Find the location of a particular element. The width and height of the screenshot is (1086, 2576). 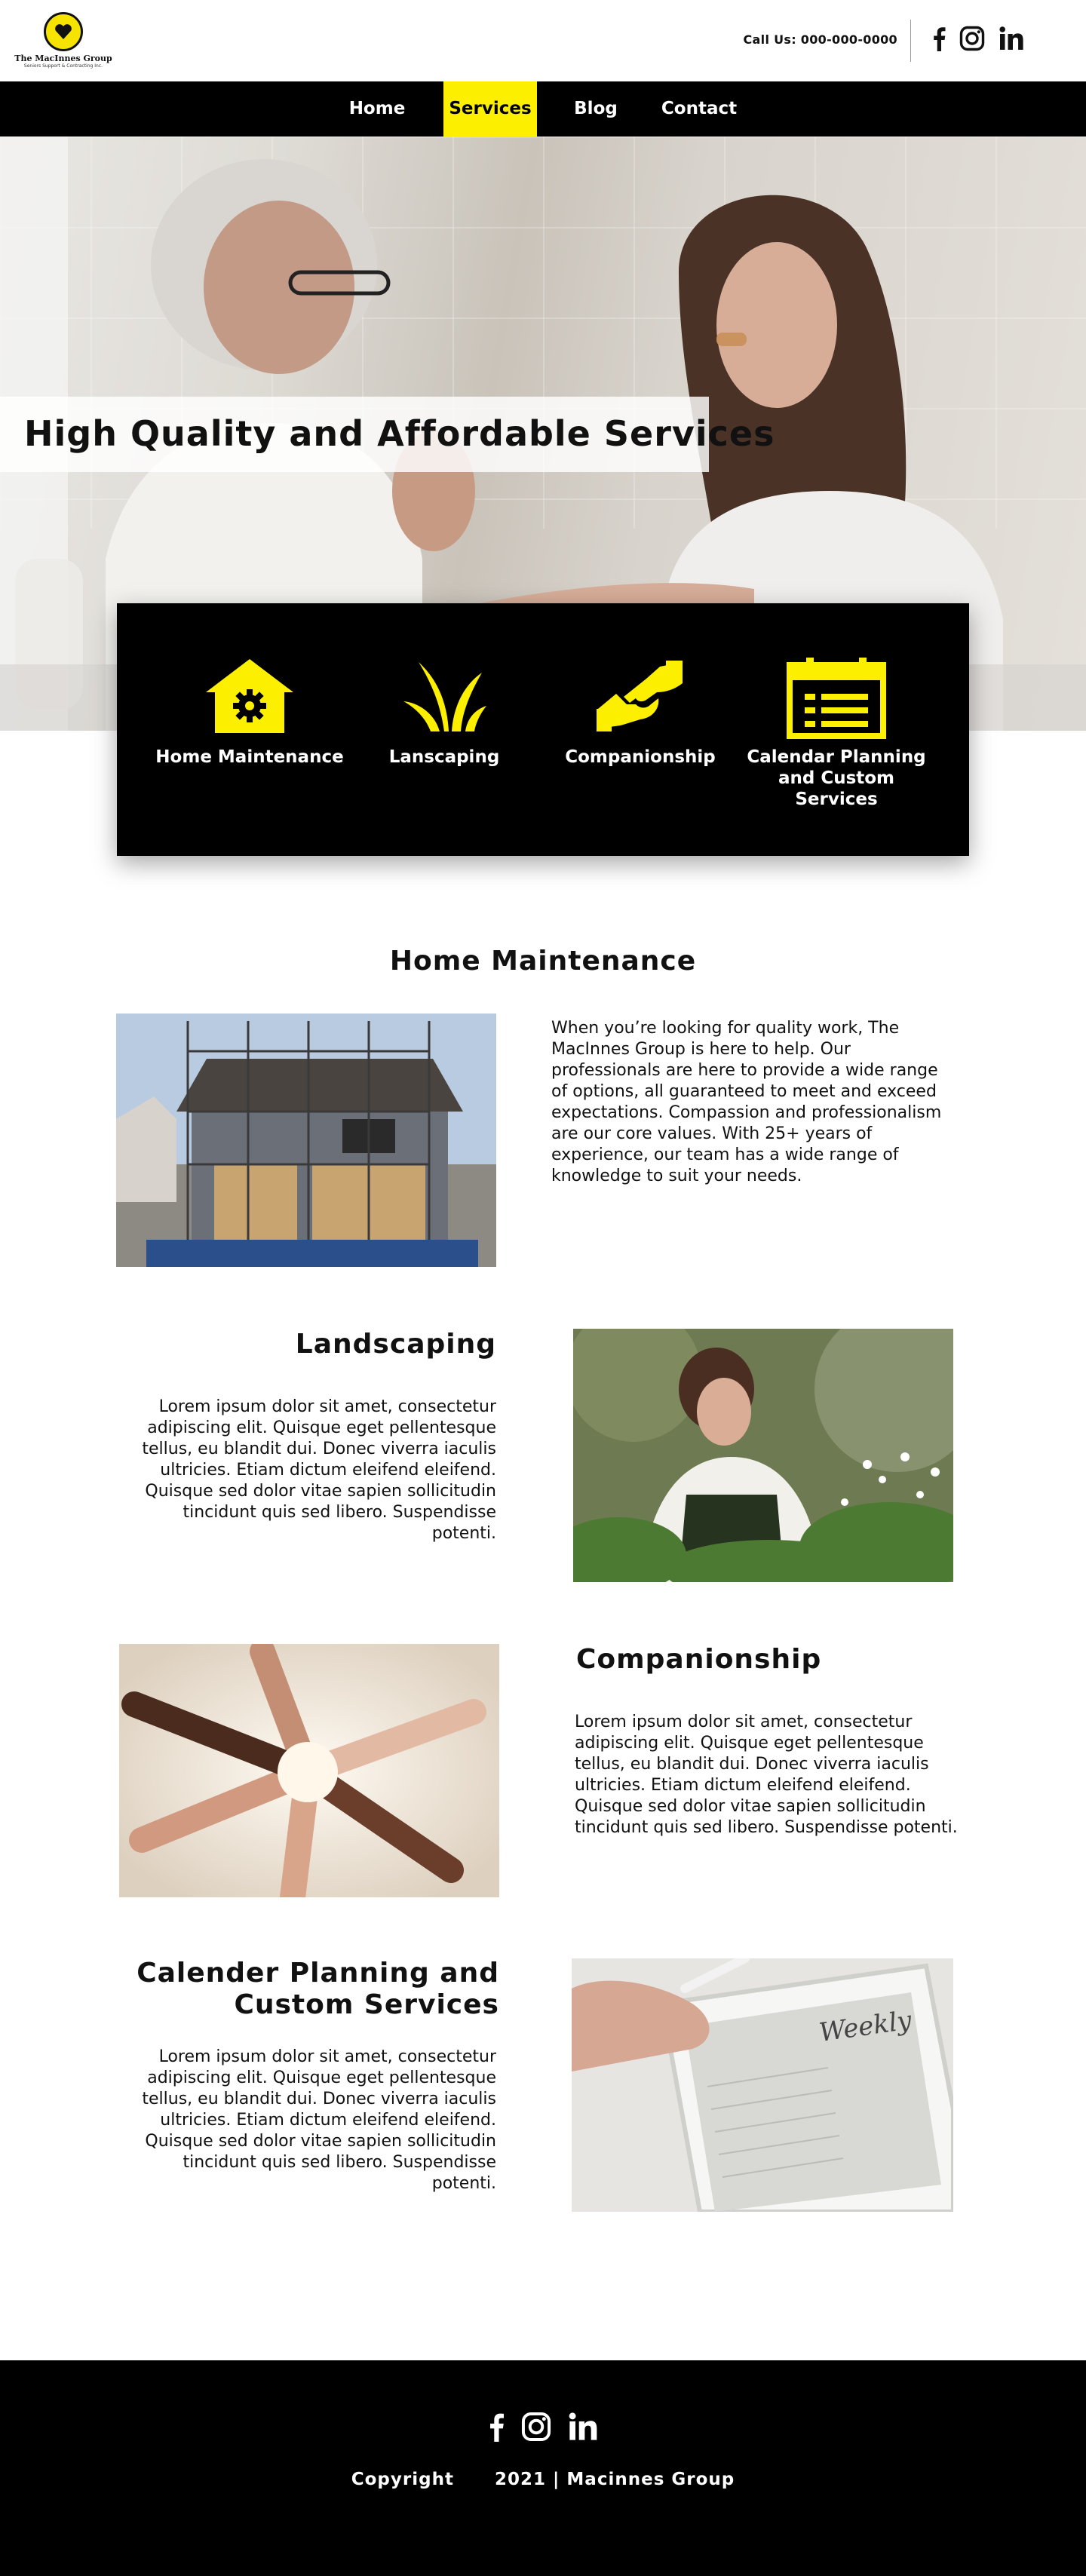

service-label: Companionship is located at coordinates (640, 757).